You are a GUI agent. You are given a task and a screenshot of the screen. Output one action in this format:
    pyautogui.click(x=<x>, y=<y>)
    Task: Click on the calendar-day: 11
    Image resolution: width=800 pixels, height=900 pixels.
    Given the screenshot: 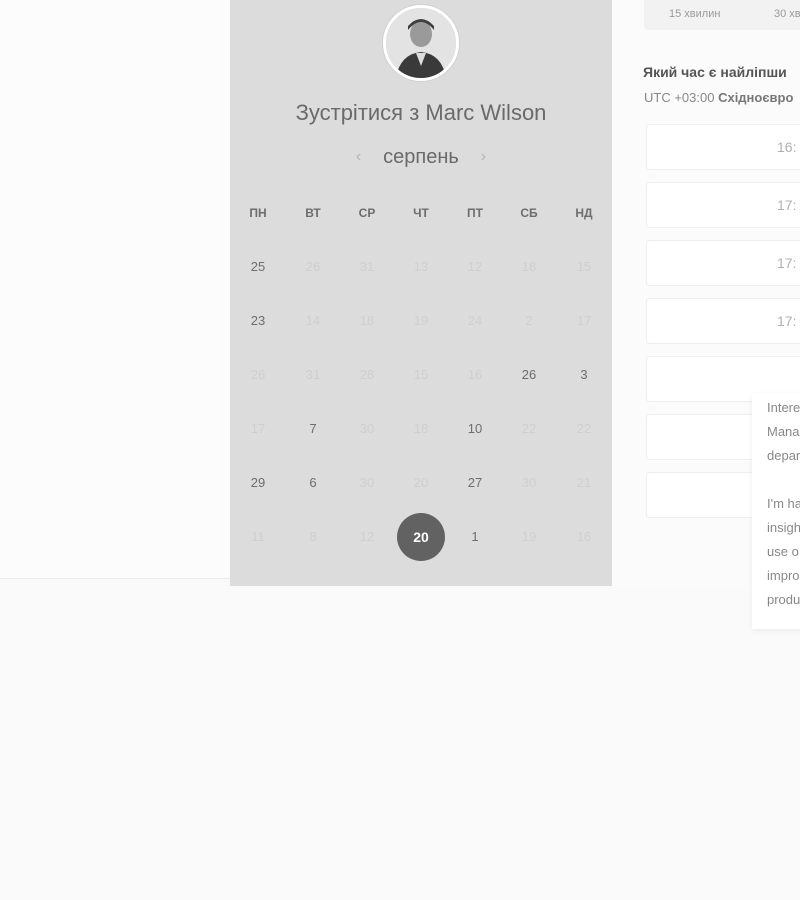 What is the action you would take?
    pyautogui.click(x=258, y=536)
    